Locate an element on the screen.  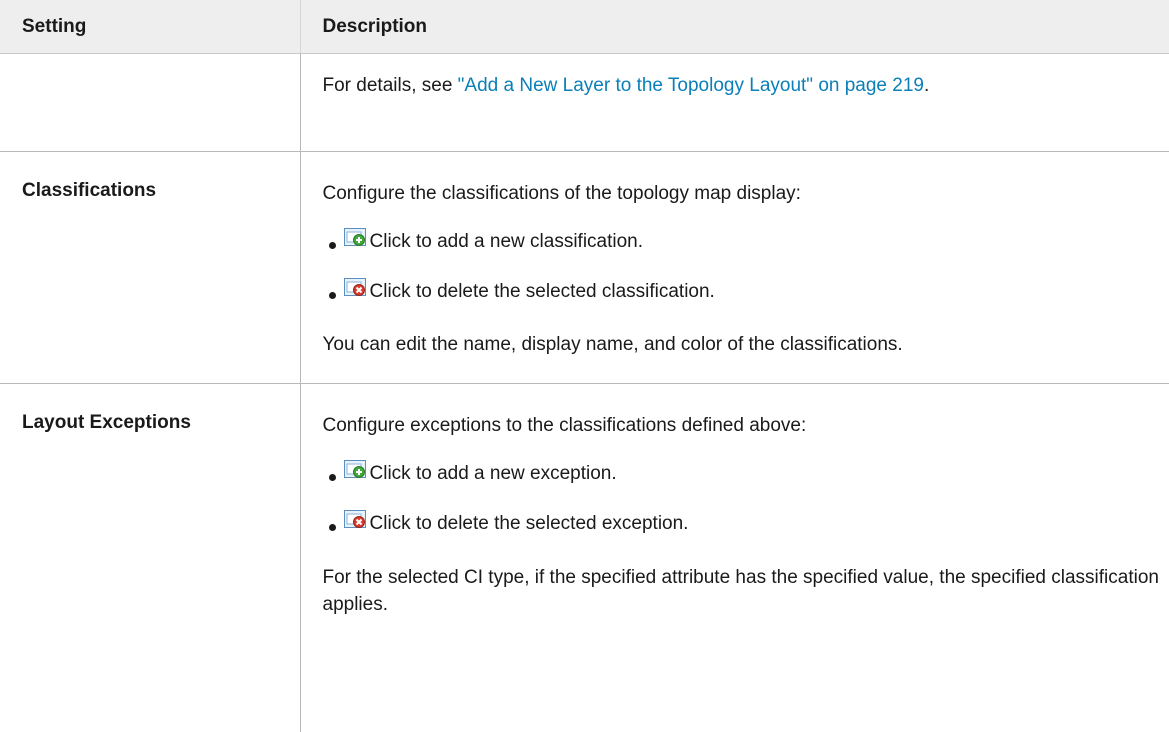
header-setting: Setting is located at coordinates (150, 27).